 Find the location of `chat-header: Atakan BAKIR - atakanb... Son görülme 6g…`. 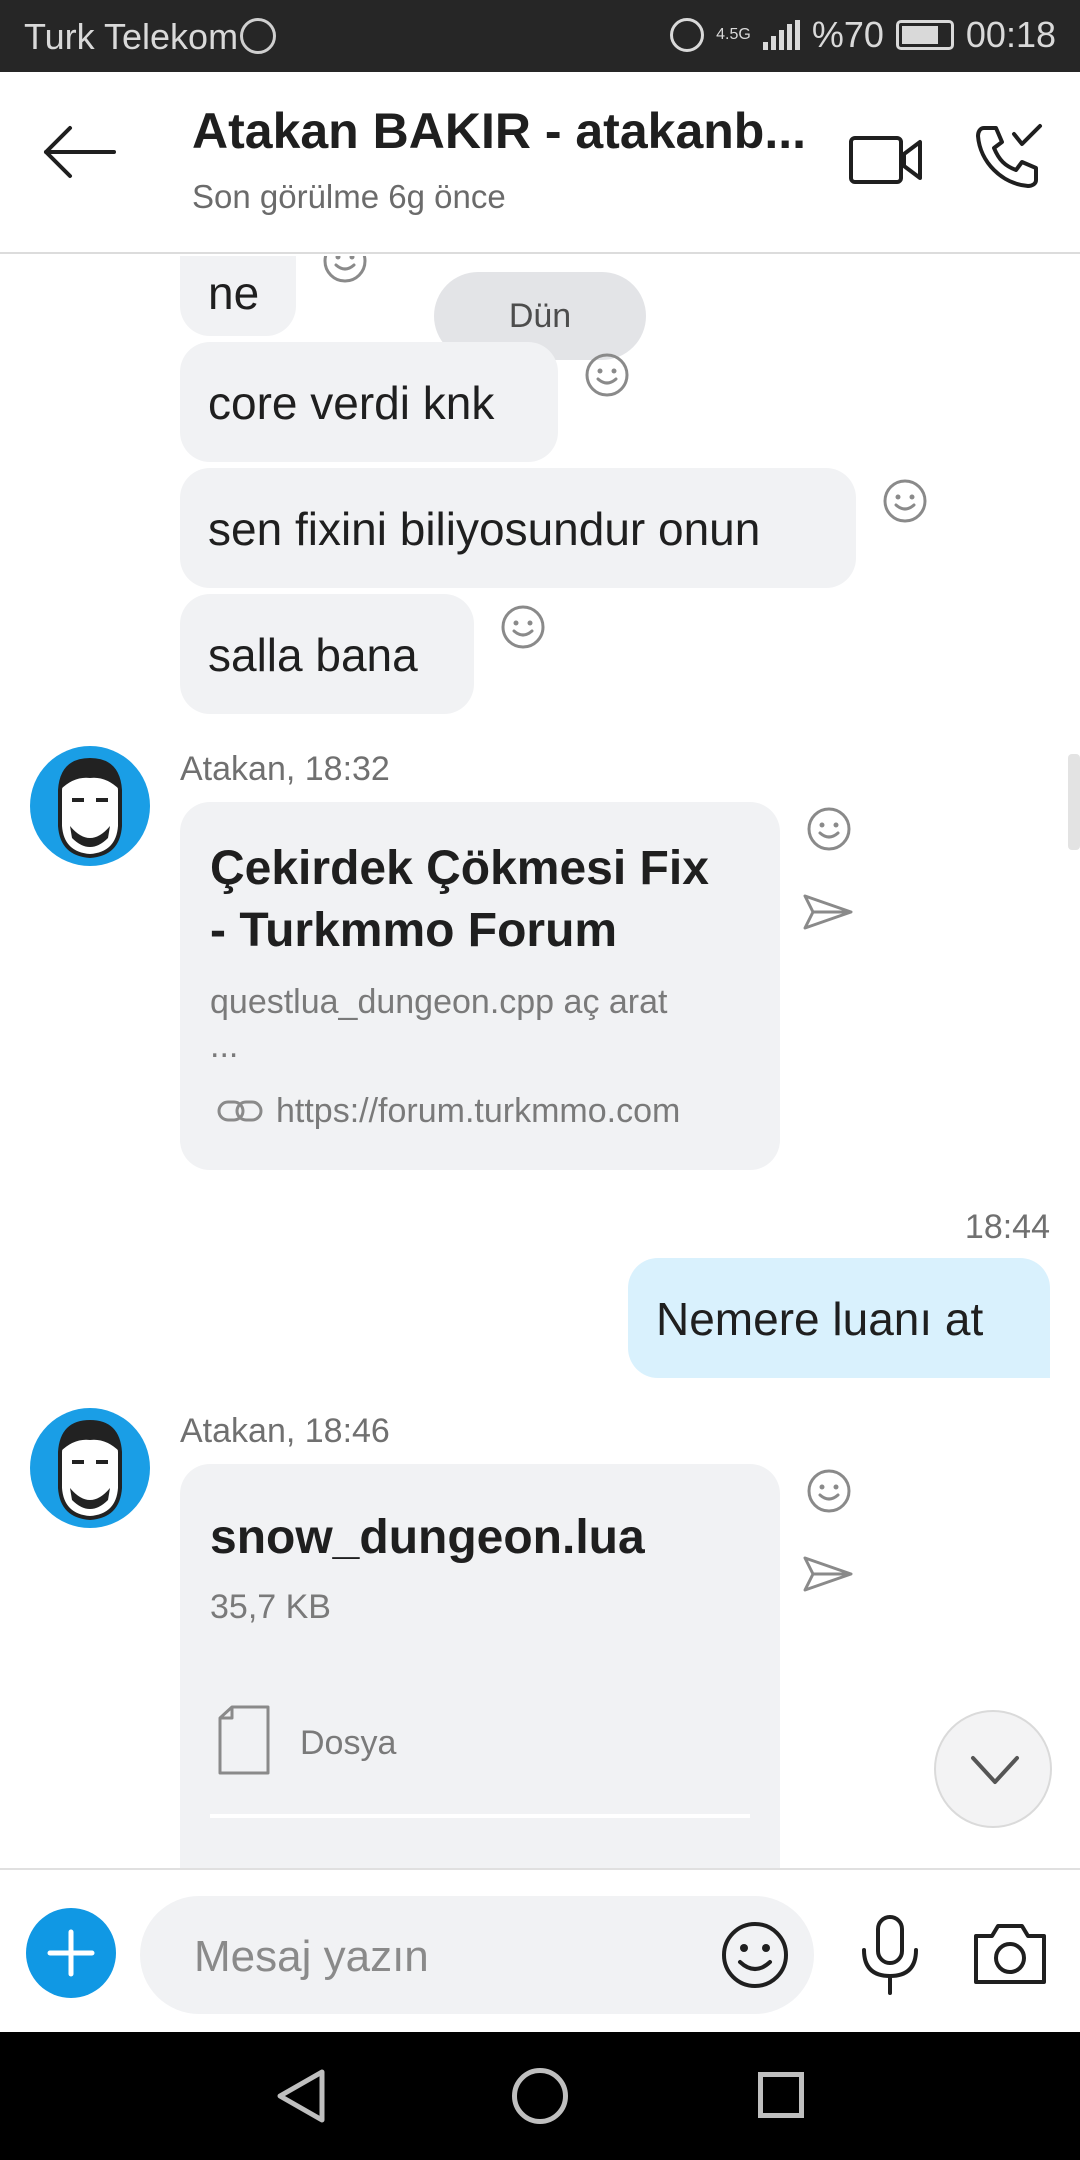

chat-header: Atakan BAKIR - atakanb... Son görülme 6g… is located at coordinates (540, 163).